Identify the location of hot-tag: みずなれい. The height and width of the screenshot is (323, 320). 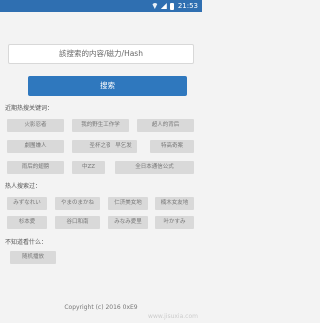
(27, 203).